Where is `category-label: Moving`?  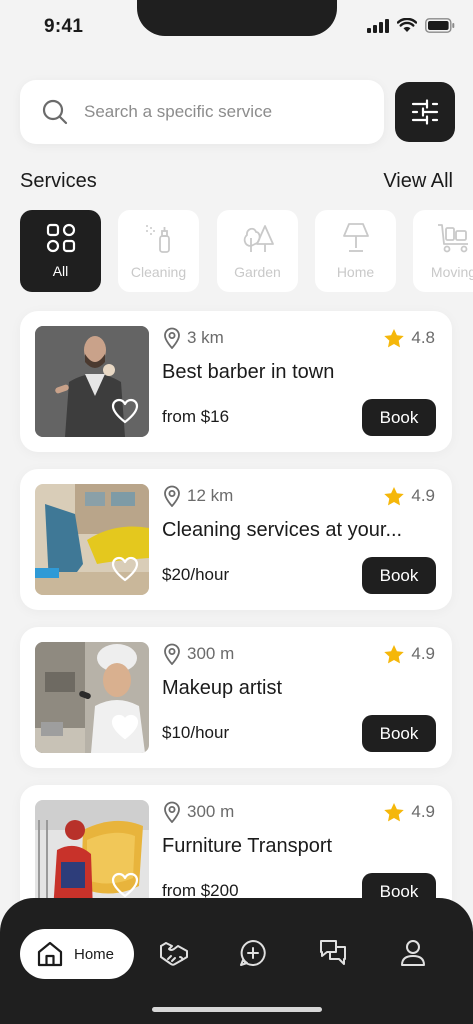 category-label: Moving is located at coordinates (451, 272).